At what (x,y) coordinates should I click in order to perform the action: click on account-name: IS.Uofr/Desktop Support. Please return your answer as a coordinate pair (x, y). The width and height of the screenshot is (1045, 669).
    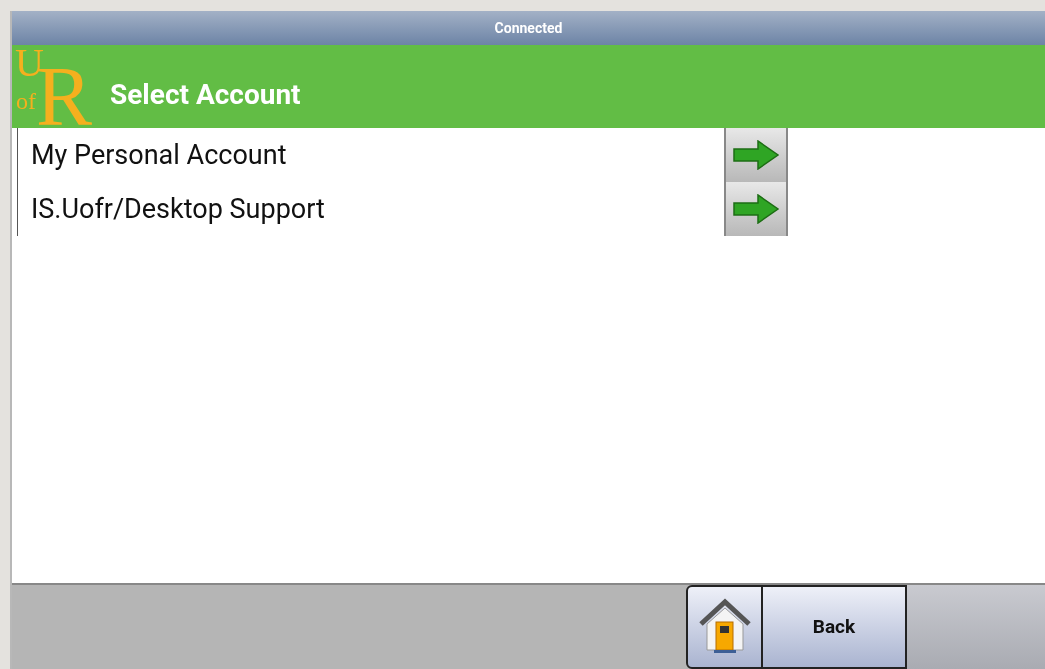
    Looking at the image, I should click on (178, 209).